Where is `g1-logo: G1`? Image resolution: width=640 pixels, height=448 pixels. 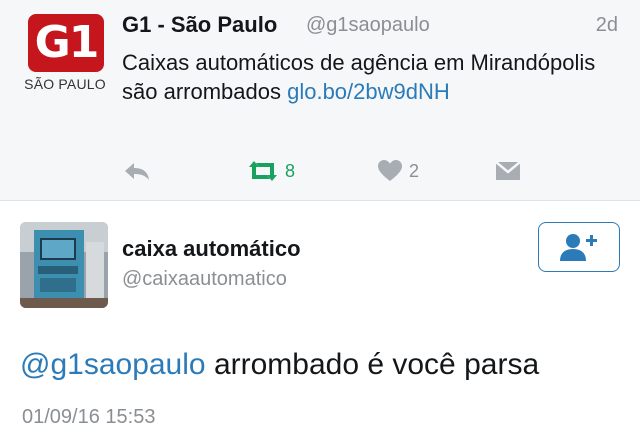 g1-logo: G1 is located at coordinates (66, 43).